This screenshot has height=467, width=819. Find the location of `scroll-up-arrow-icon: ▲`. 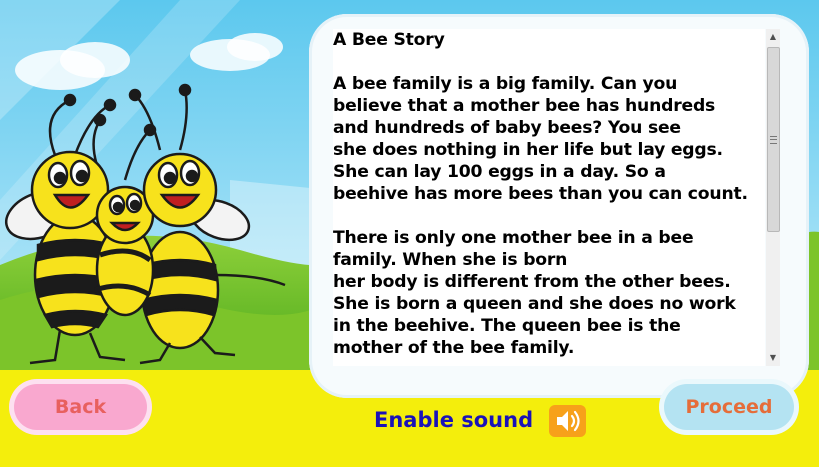

scroll-up-arrow-icon: ▲ is located at coordinates (773, 37).